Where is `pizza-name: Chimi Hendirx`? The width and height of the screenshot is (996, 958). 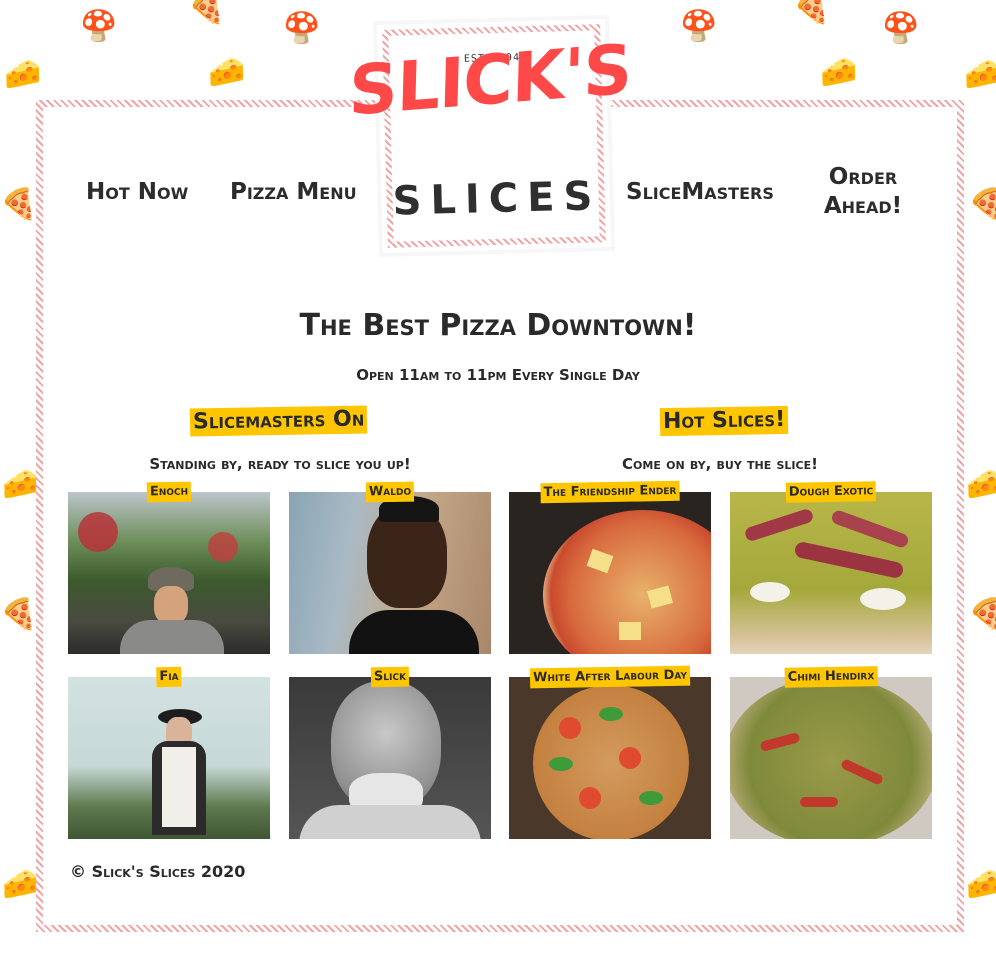 pizza-name: Chimi Hendirx is located at coordinates (831, 677).